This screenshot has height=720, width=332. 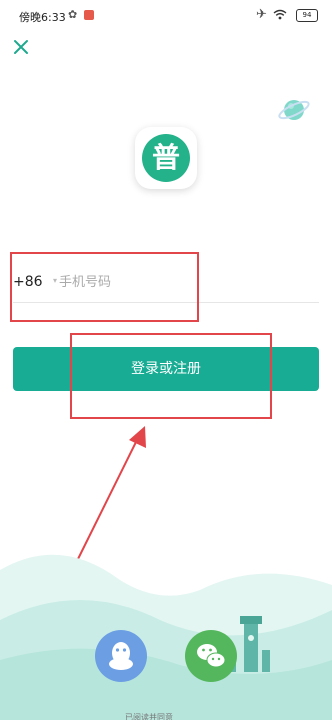 I want to click on battery-icon: 94, so click(x=307, y=15).